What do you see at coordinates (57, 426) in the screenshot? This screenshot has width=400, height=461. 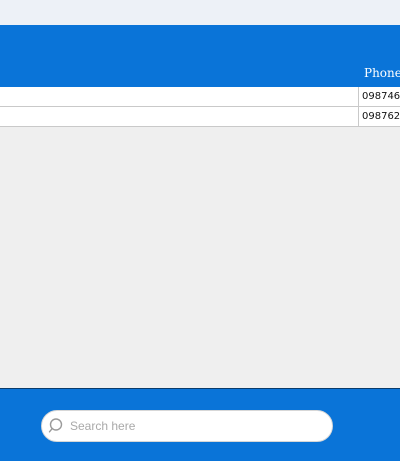 I see `search-icon` at bounding box center [57, 426].